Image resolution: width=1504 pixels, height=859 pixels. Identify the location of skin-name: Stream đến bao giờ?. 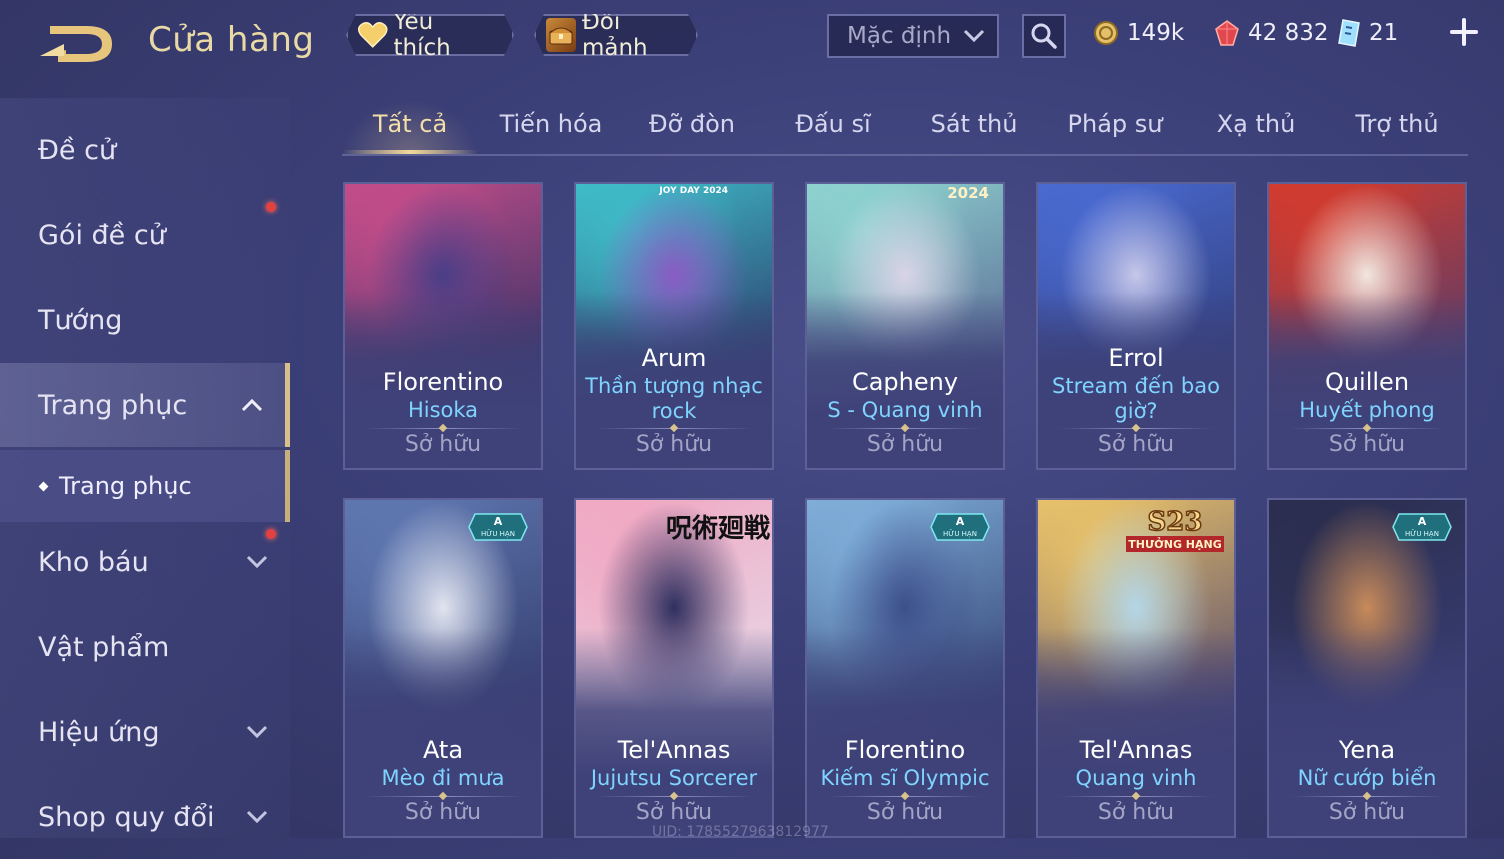
(1136, 398).